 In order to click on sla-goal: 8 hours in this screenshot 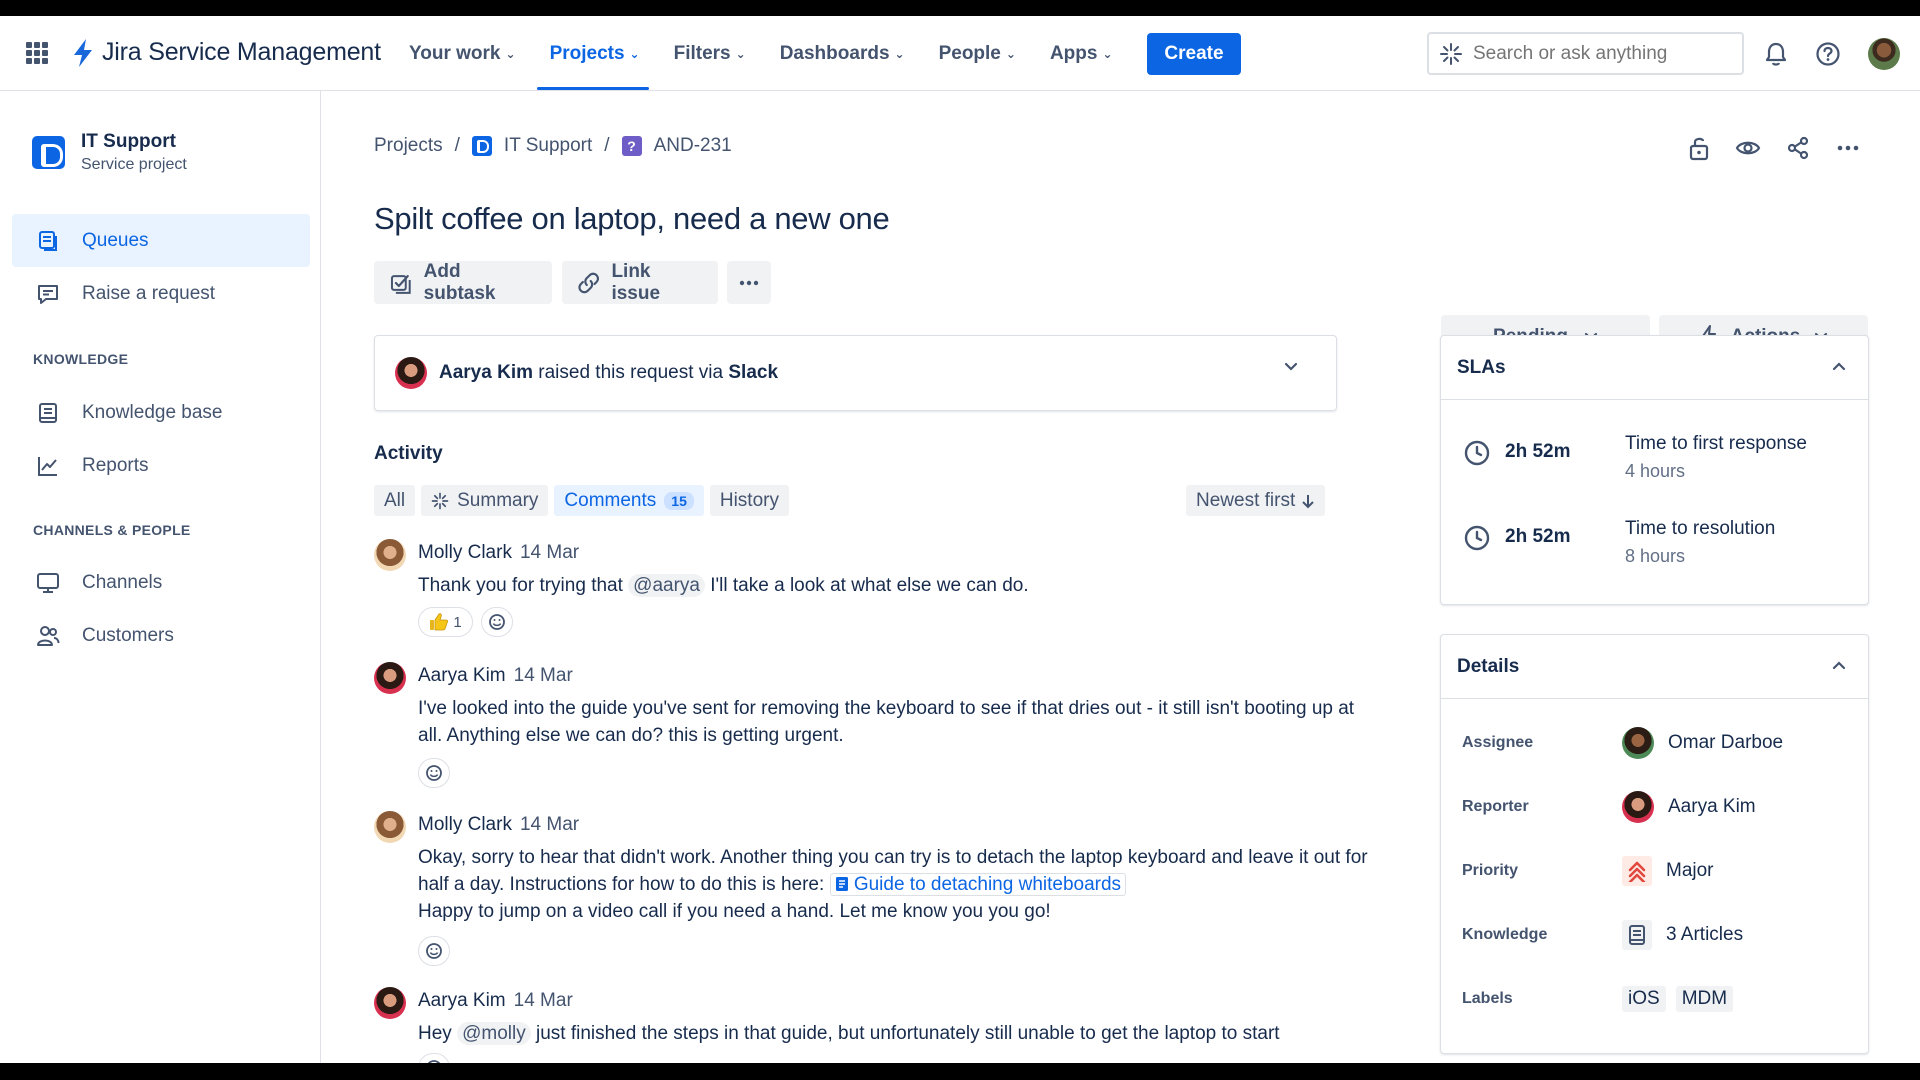, I will do `click(1655, 556)`.